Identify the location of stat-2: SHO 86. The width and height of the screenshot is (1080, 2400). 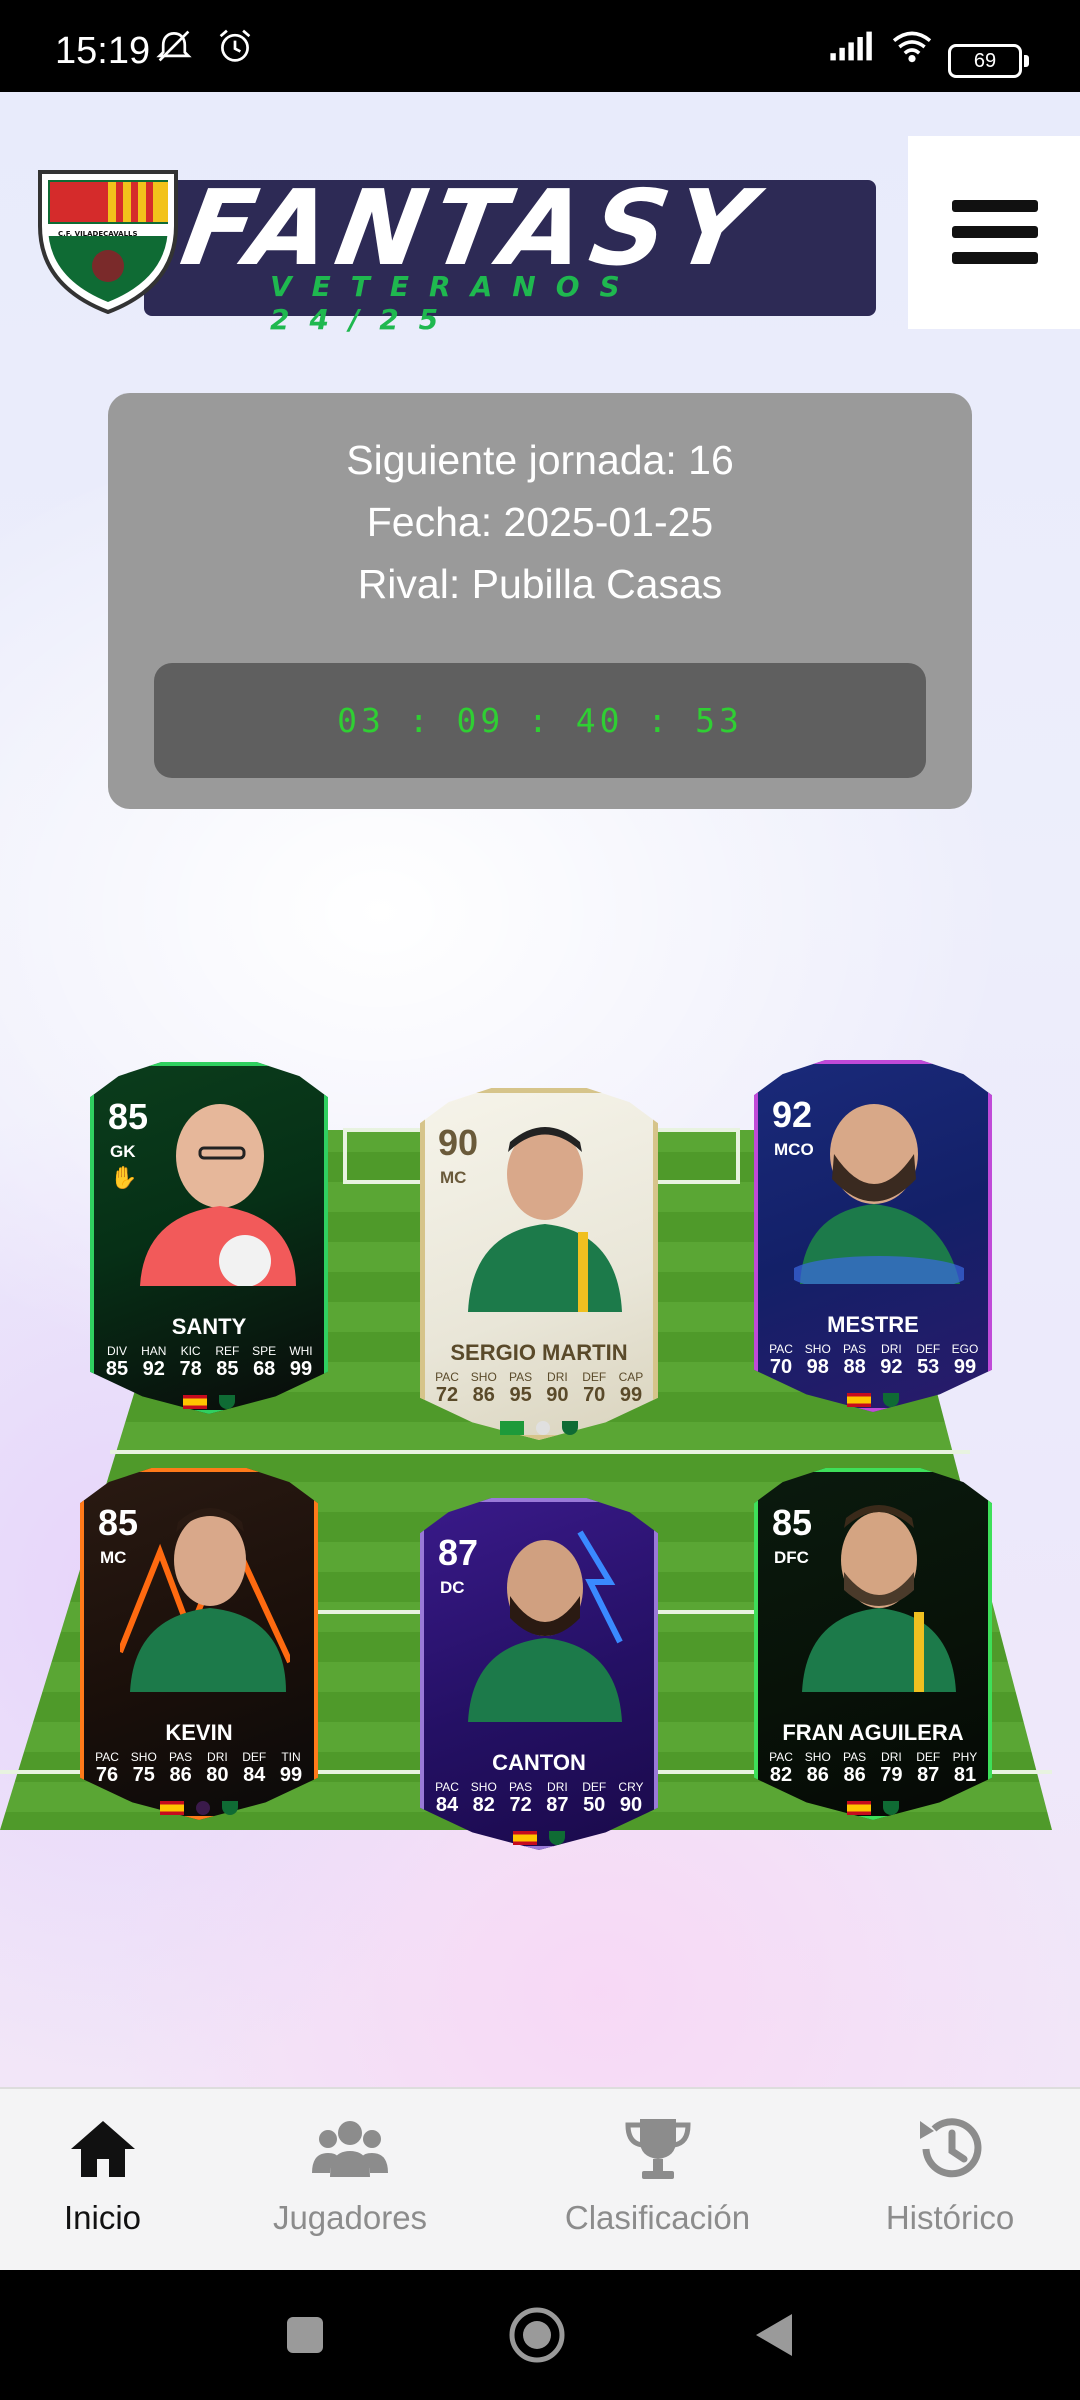
(484, 1388).